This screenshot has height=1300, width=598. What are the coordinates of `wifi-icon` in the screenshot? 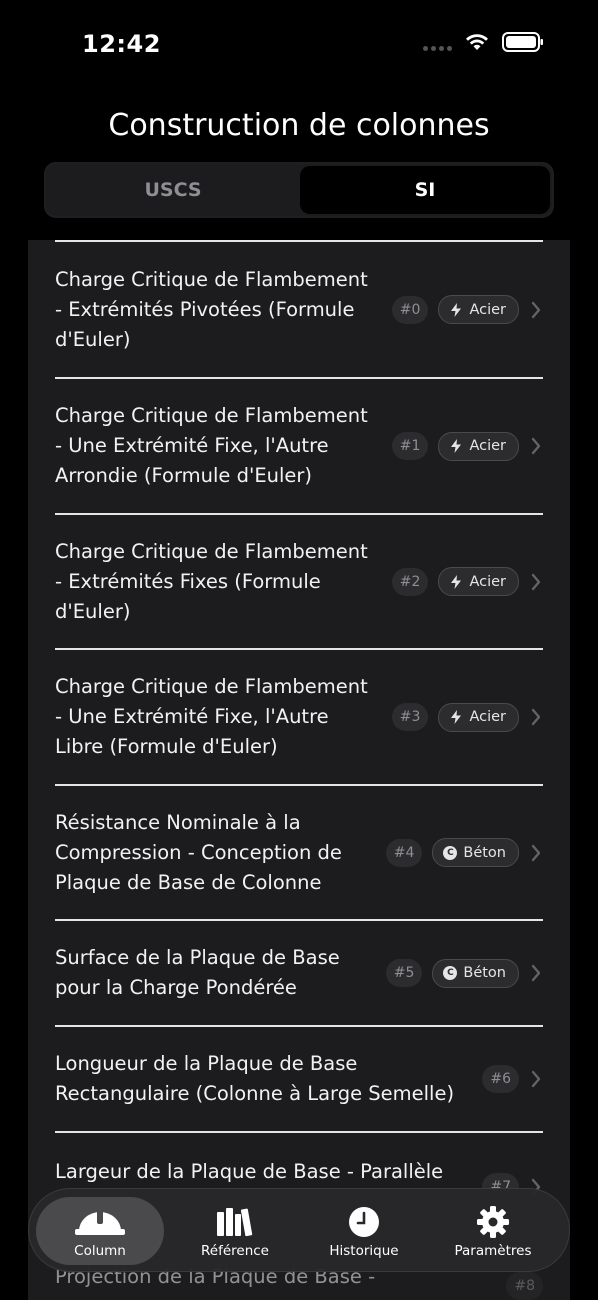 It's located at (477, 42).